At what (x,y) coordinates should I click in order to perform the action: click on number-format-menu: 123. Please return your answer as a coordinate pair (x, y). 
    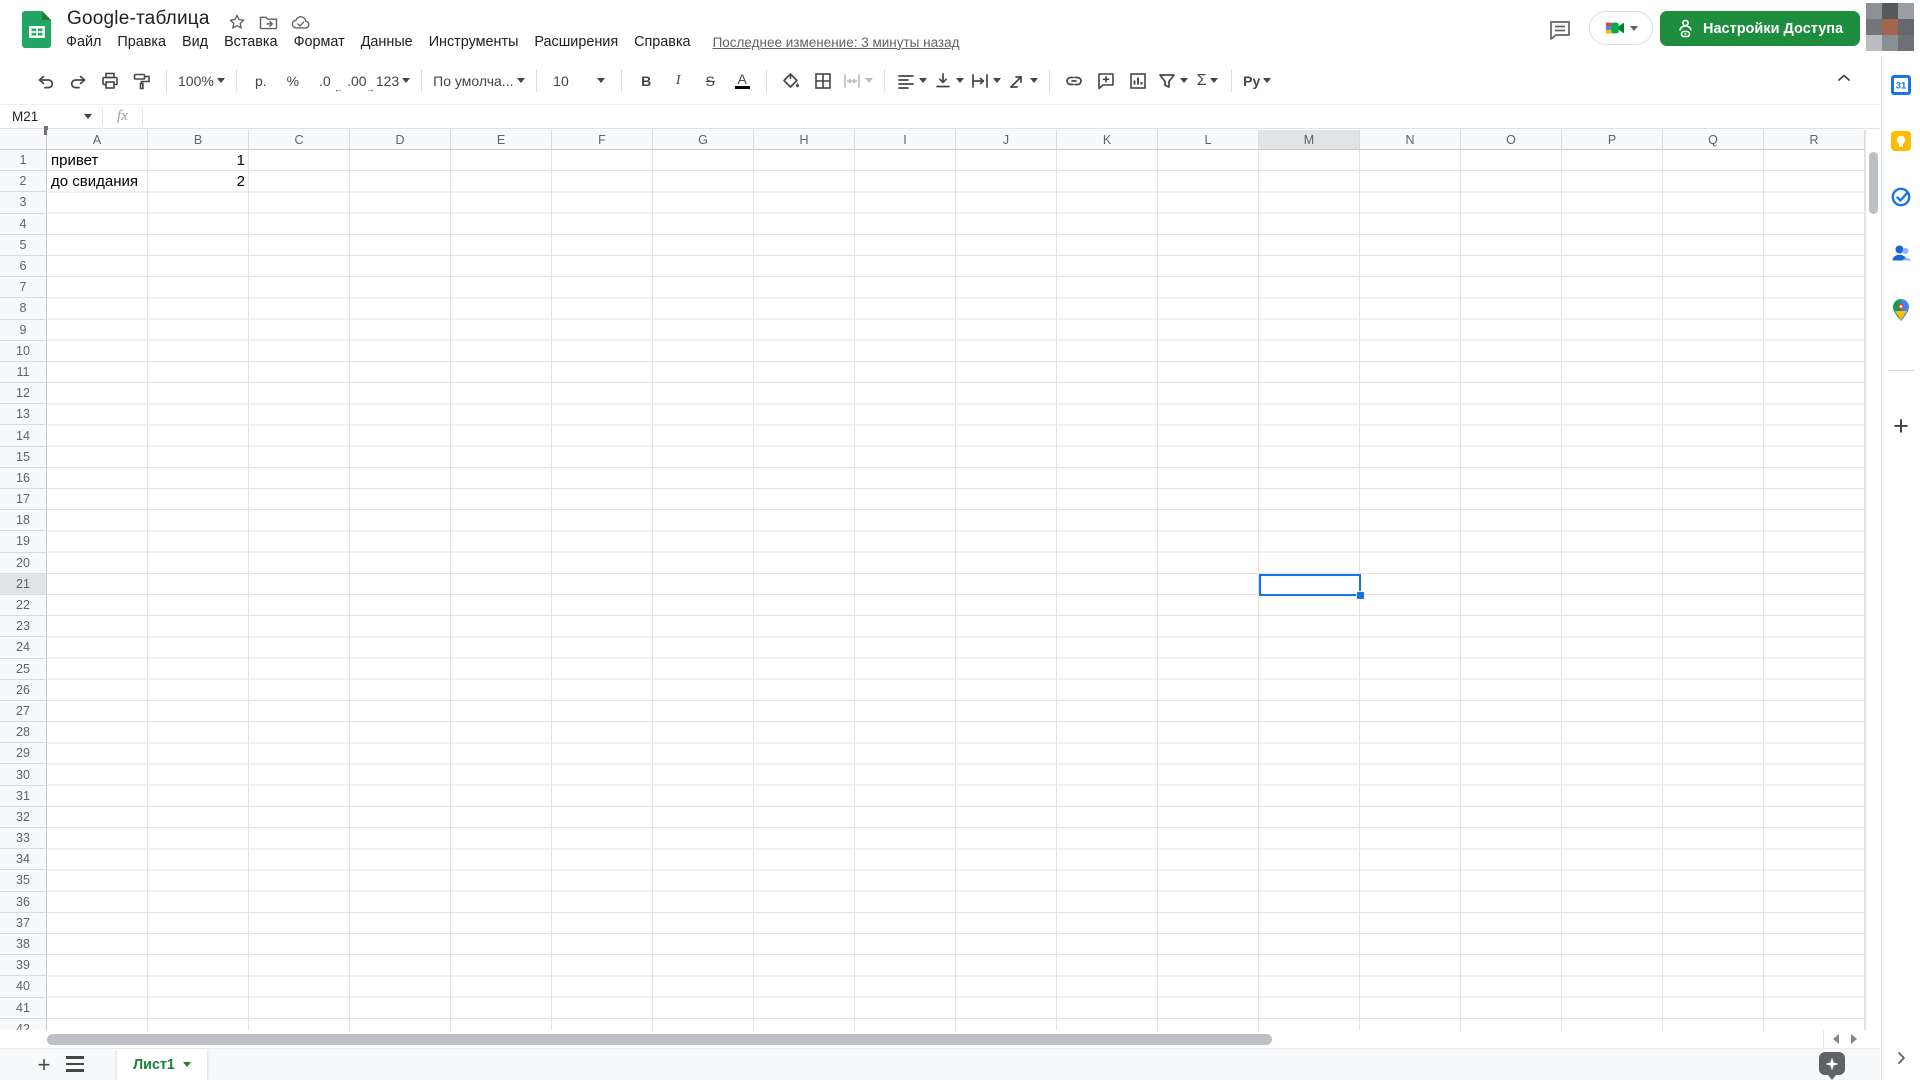
    Looking at the image, I should click on (393, 81).